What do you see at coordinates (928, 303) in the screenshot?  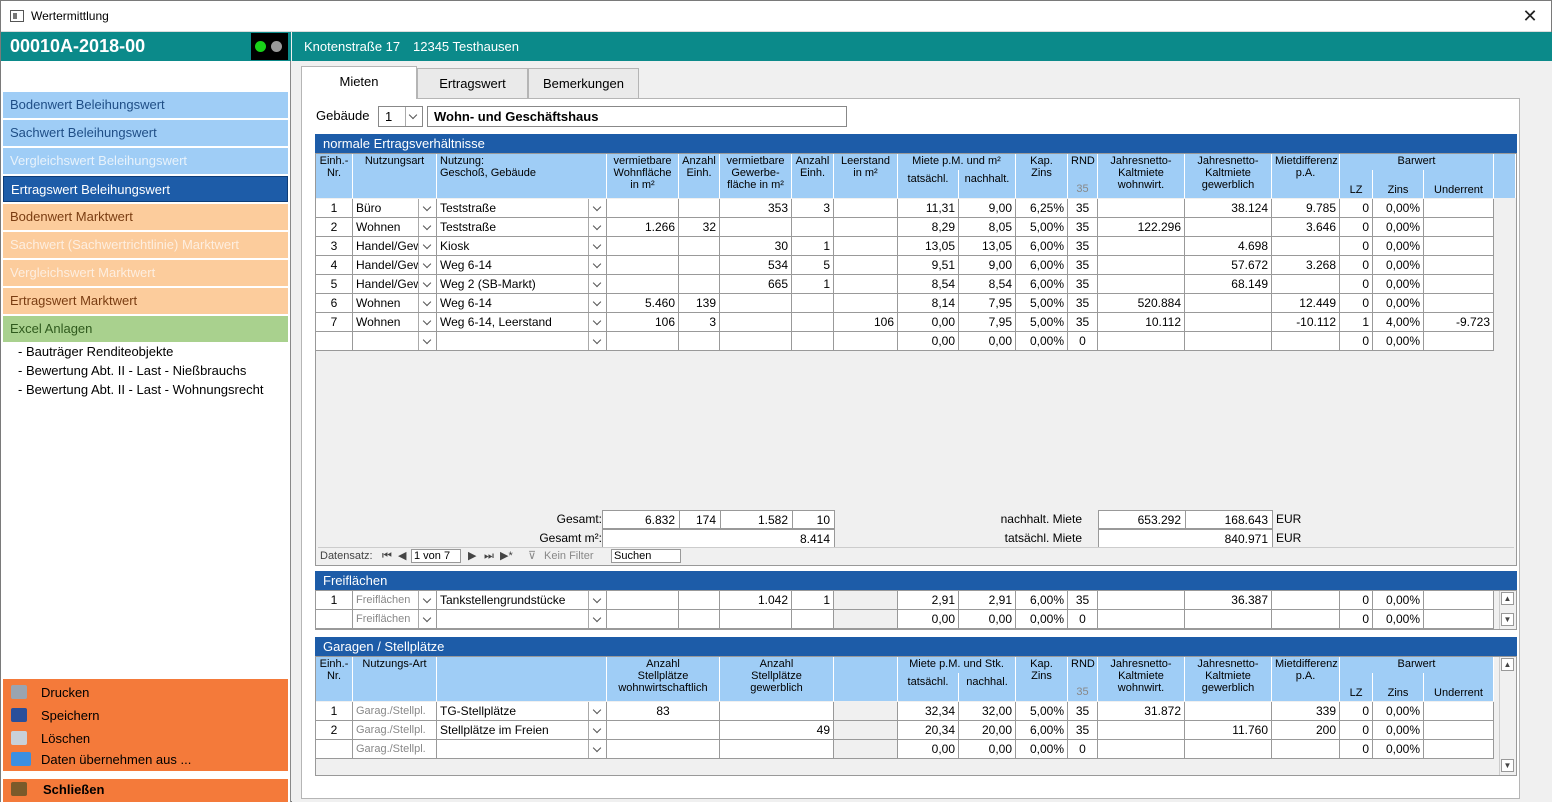 I see `table-cell: 8,14` at bounding box center [928, 303].